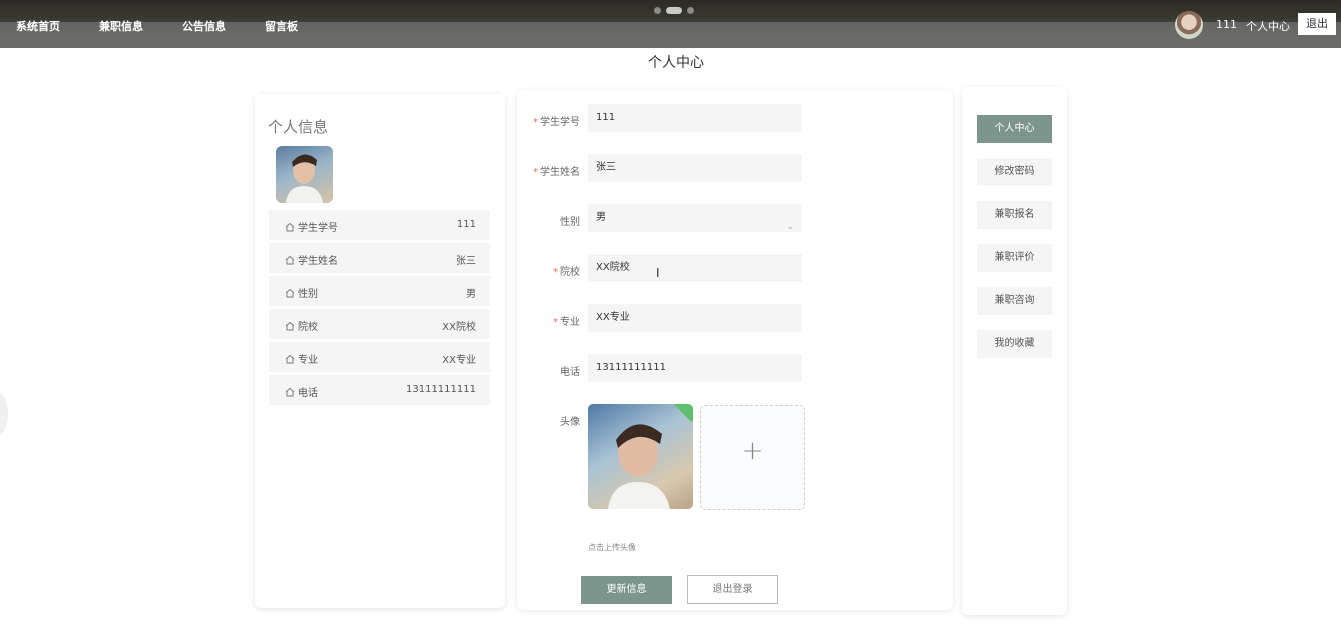 Image resolution: width=1341 pixels, height=625 pixels. What do you see at coordinates (308, 327) in the screenshot?
I see `info-label: 院校` at bounding box center [308, 327].